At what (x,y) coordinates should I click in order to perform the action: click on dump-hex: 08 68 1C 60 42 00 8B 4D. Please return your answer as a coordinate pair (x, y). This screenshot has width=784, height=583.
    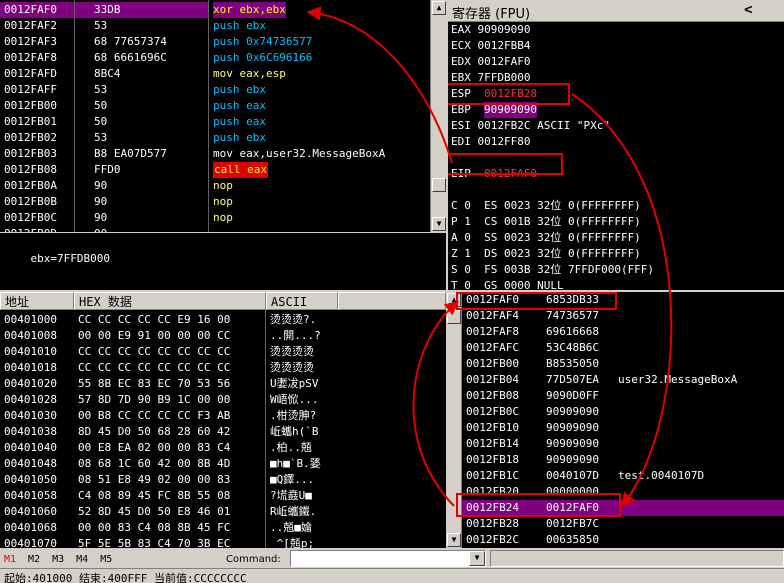
    Looking at the image, I should click on (154, 463).